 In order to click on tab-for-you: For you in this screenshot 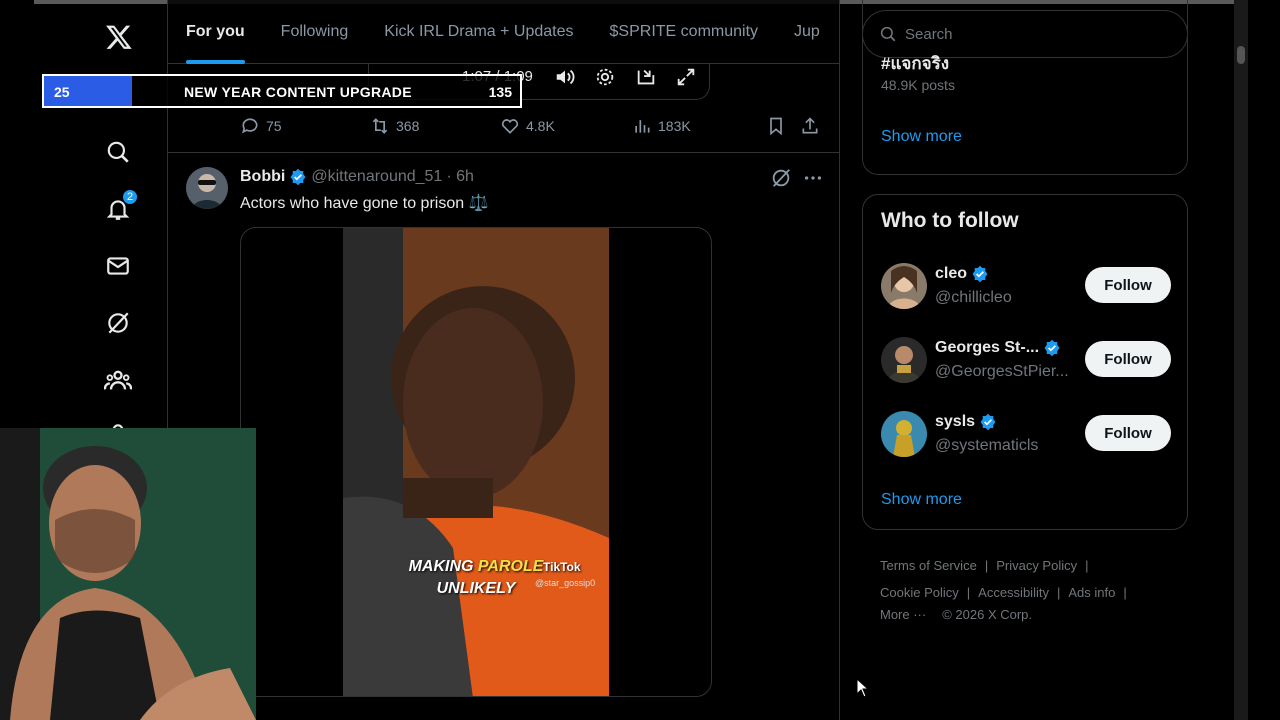, I will do `click(215, 32)`.